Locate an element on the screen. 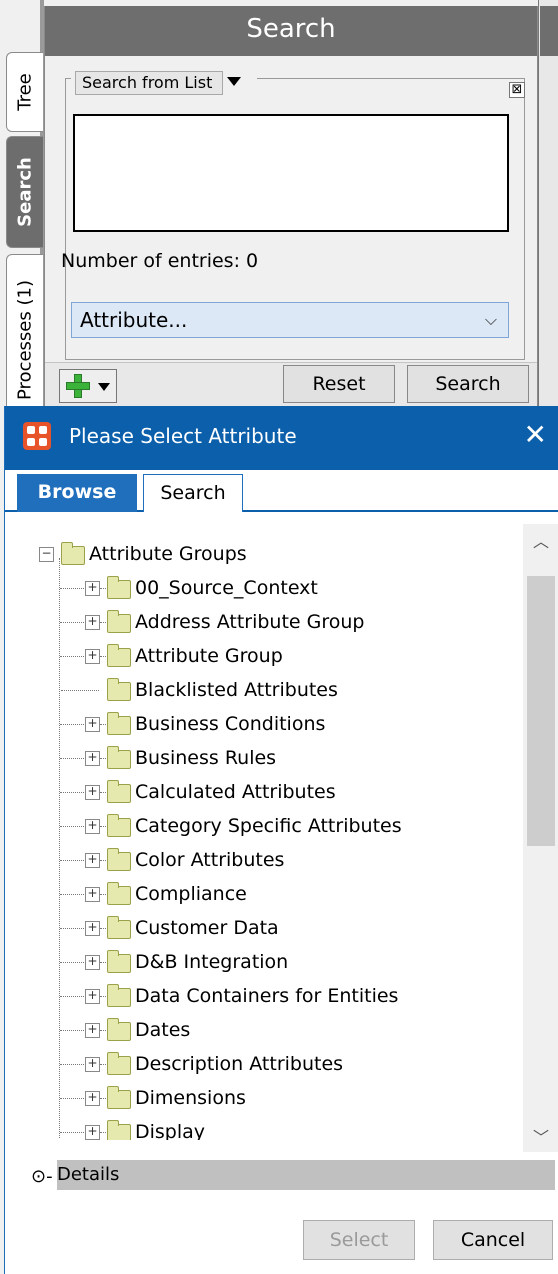 The image size is (558, 1274). tree-item-label: Business Conditions is located at coordinates (230, 724).